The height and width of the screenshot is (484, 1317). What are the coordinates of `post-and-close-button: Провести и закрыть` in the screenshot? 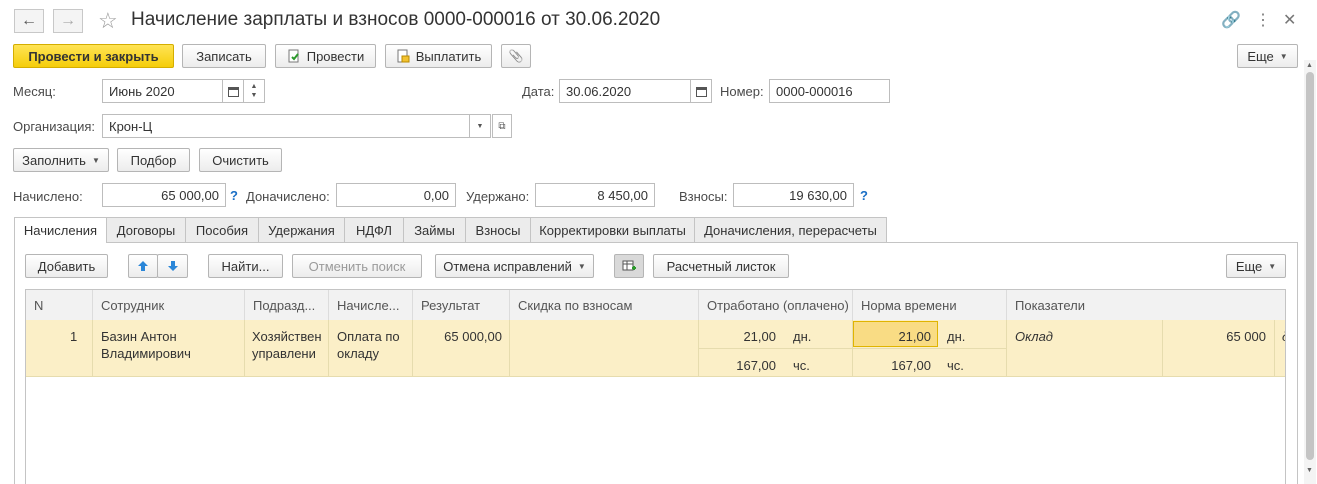 It's located at (93, 56).